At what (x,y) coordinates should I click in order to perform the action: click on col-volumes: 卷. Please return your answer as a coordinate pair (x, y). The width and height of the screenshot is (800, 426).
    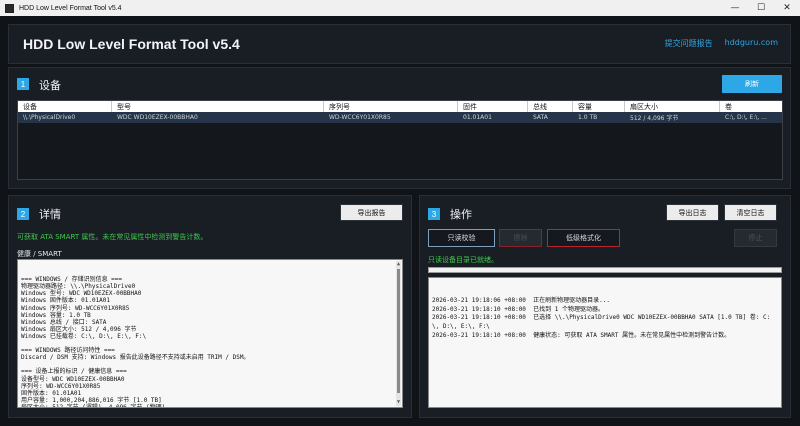
    Looking at the image, I should click on (746, 106).